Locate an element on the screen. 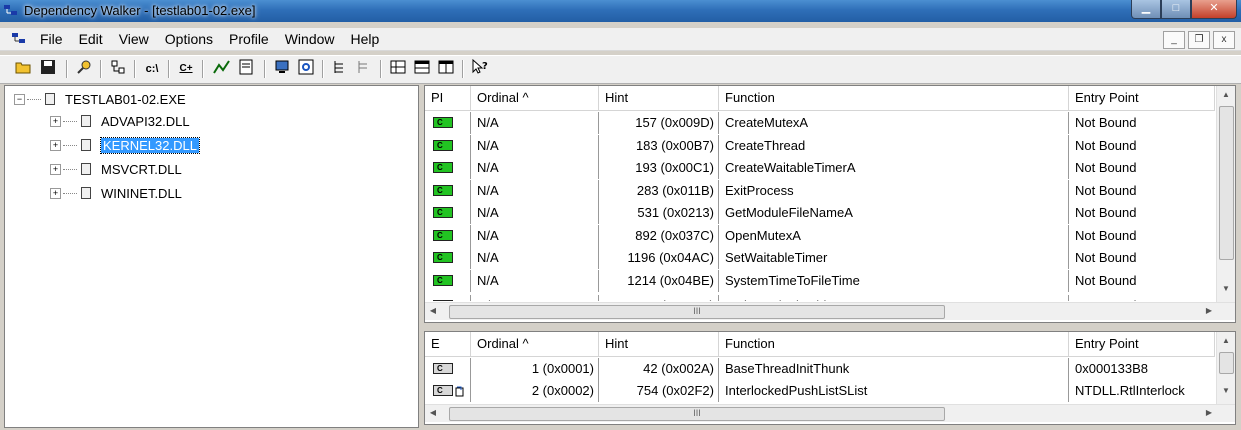 The image size is (1241, 430). collapse-all-icon is located at coordinates (364, 69).